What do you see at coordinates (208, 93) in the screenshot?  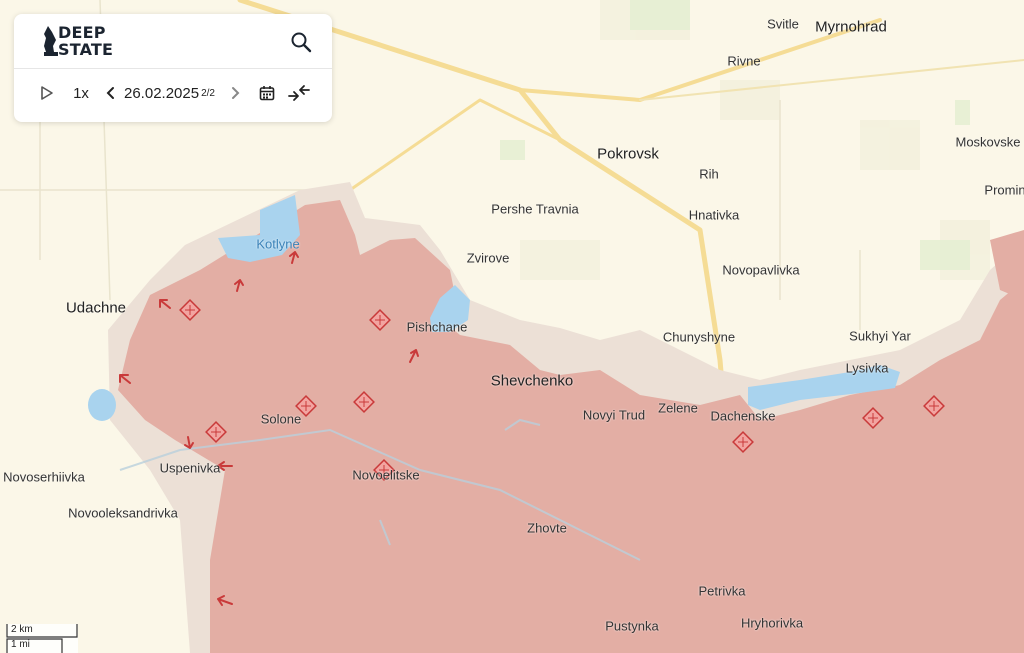 I see `date-index: 2/2` at bounding box center [208, 93].